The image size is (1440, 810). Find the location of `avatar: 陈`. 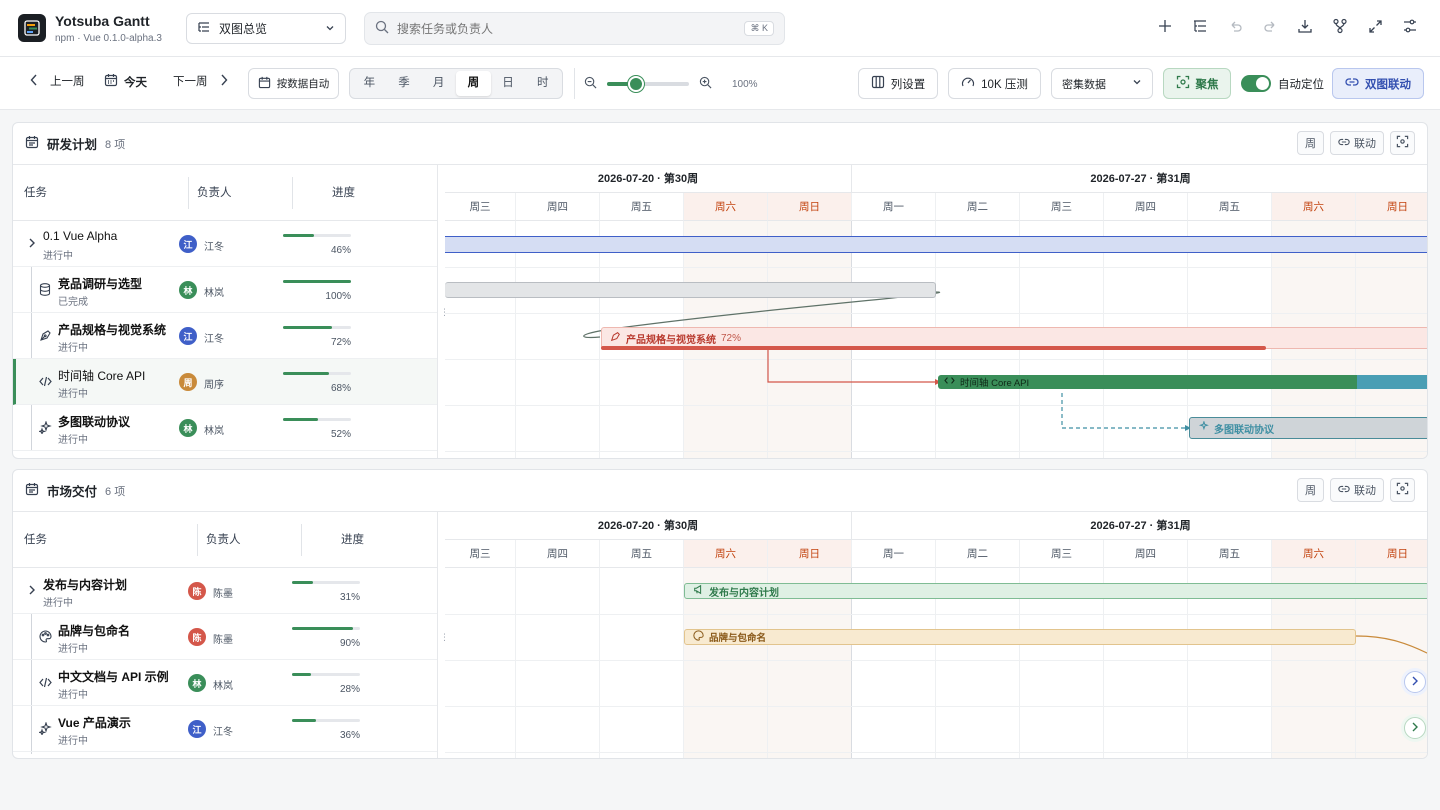

avatar: 陈 is located at coordinates (197, 637).